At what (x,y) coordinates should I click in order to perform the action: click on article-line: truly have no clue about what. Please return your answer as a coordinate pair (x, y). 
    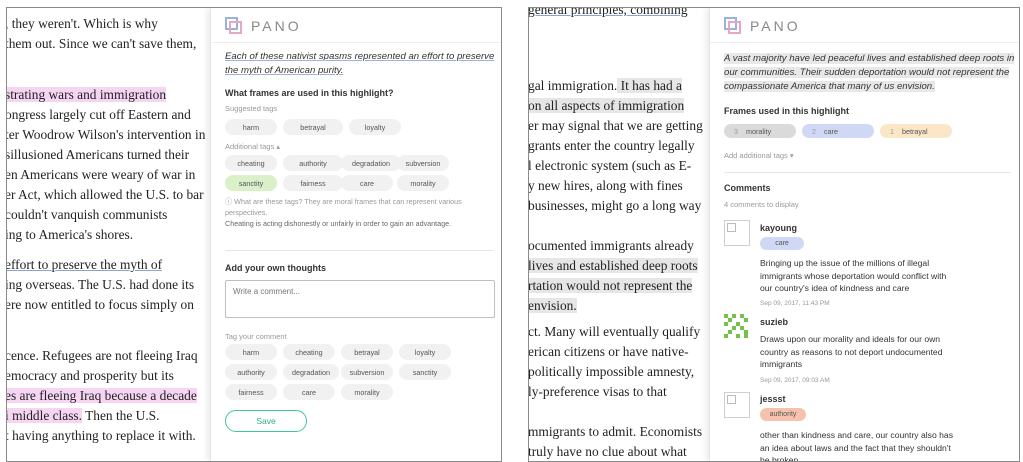
    Looking at the image, I should click on (608, 451).